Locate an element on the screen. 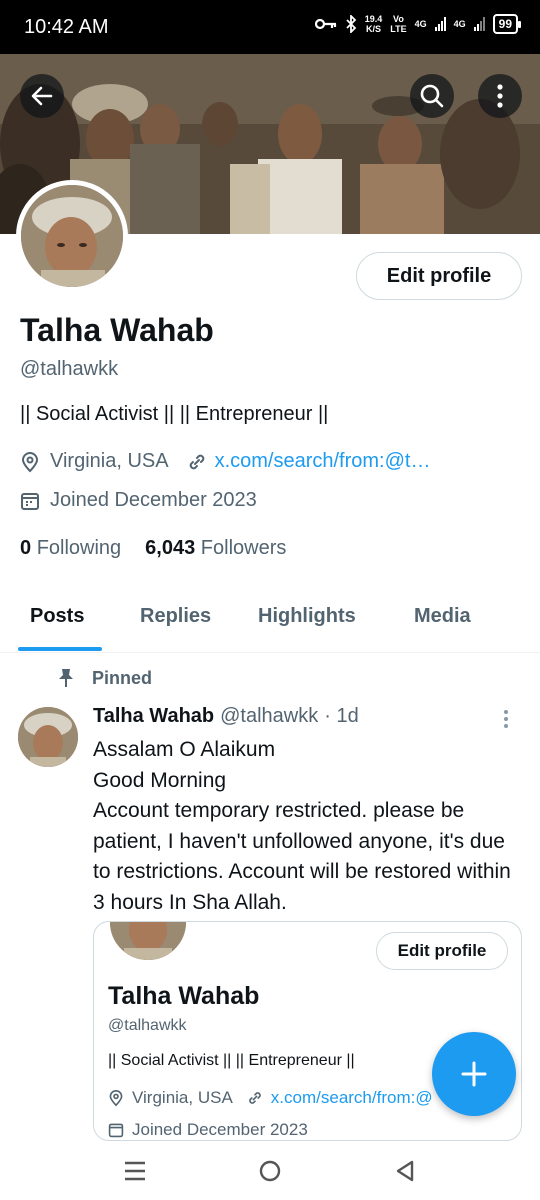 This screenshot has height=1200, width=540. embed-location-row: Virginia, USA x.com/search/from:@ is located at coordinates (270, 1098).